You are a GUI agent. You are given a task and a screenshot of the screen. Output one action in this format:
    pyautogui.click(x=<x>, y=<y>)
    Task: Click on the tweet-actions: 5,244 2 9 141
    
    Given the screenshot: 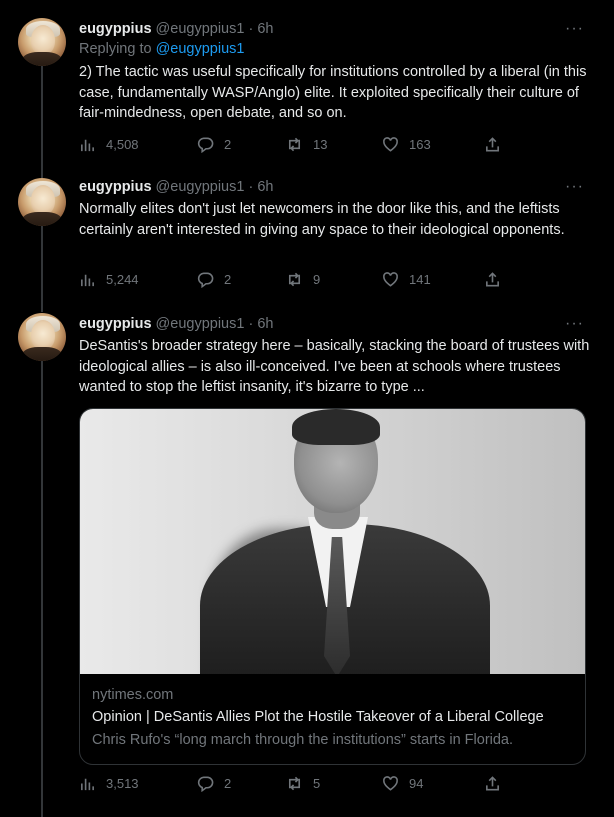 What is the action you would take?
    pyautogui.click(x=294, y=281)
    